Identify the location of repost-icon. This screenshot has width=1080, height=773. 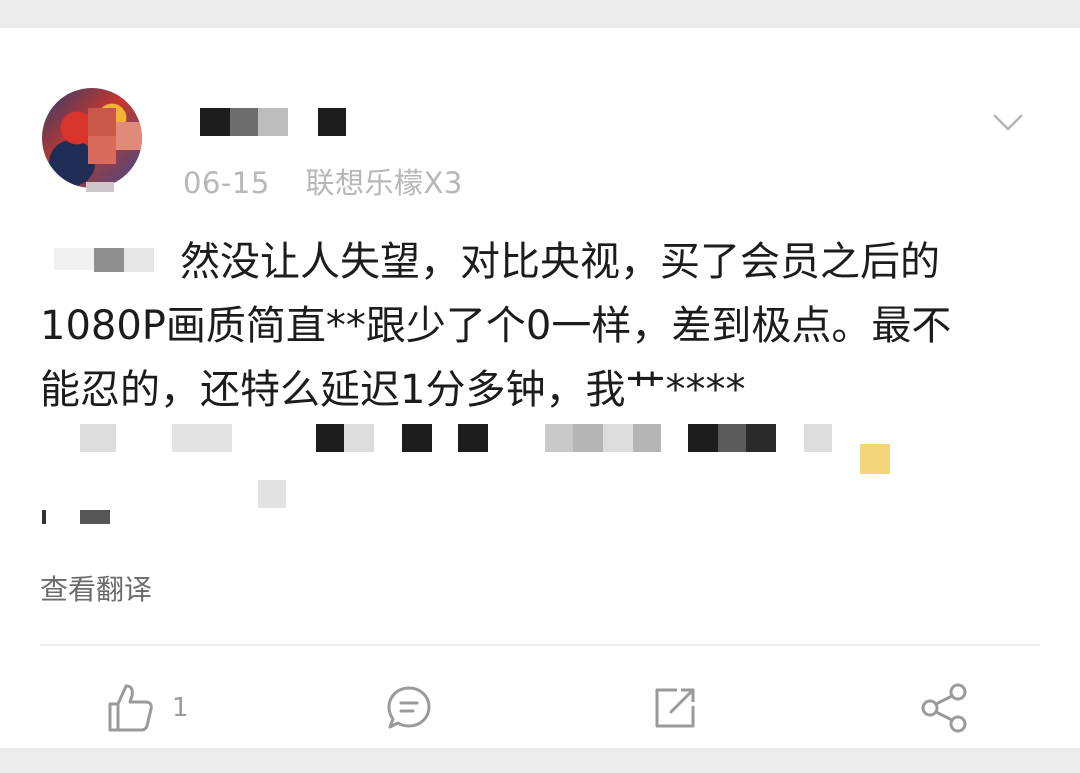
(675, 708).